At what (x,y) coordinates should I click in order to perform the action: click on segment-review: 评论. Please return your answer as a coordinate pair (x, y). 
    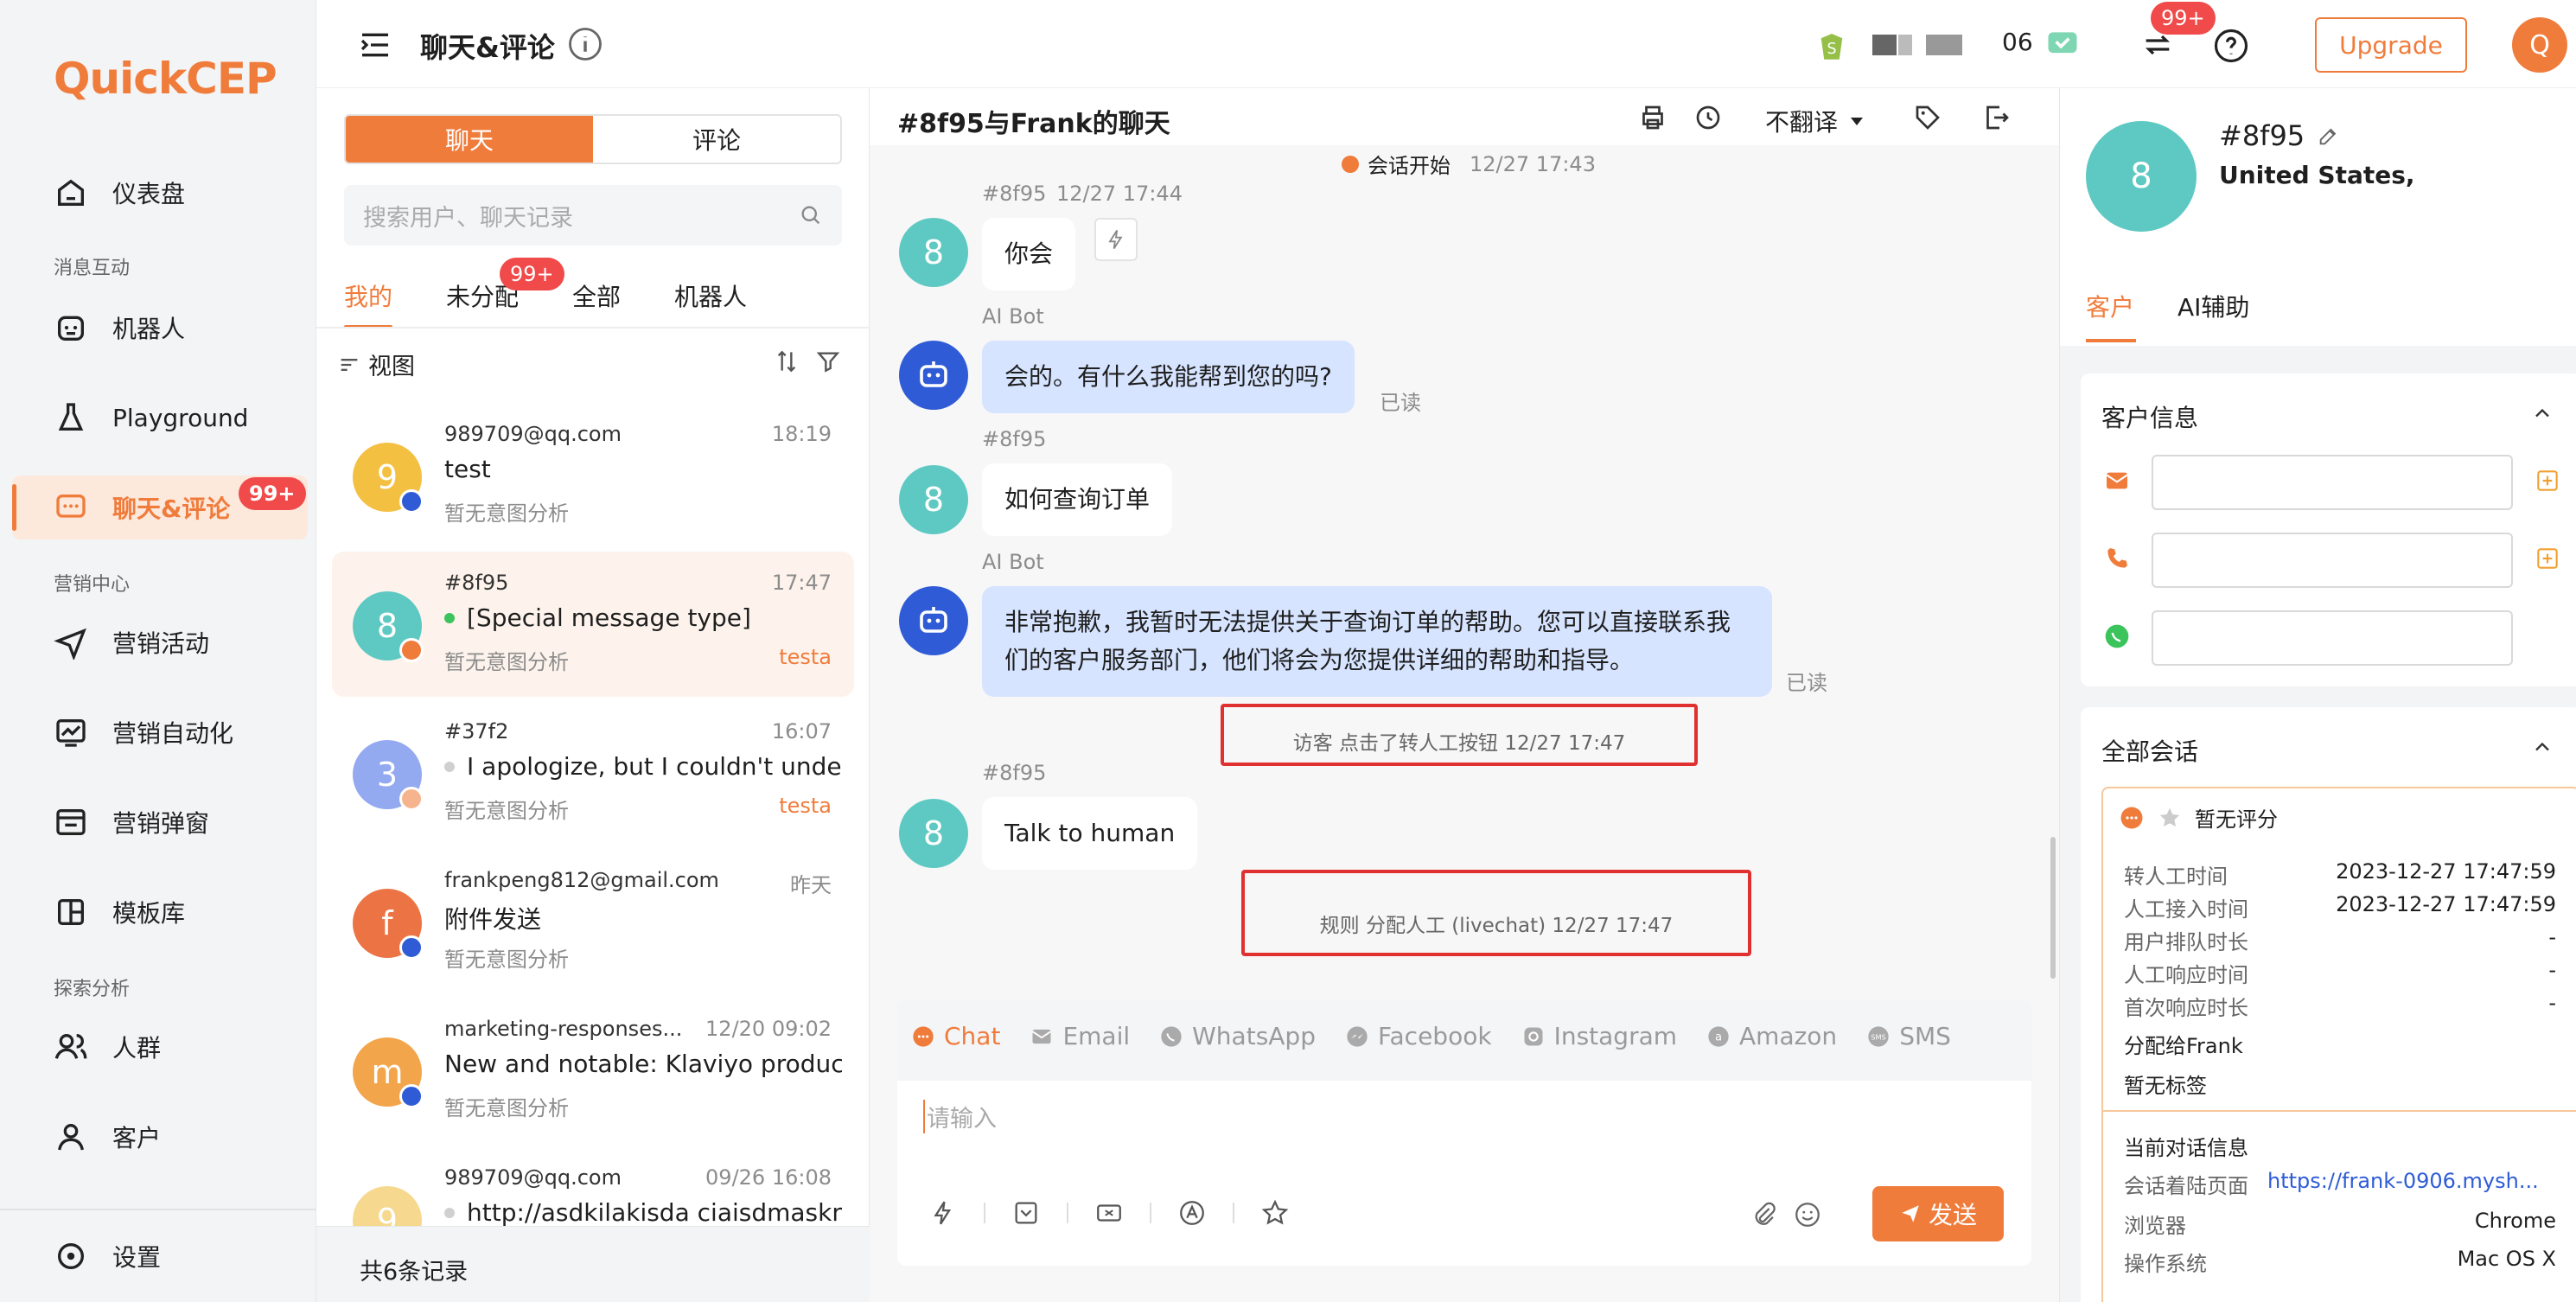
    Looking at the image, I should click on (716, 139).